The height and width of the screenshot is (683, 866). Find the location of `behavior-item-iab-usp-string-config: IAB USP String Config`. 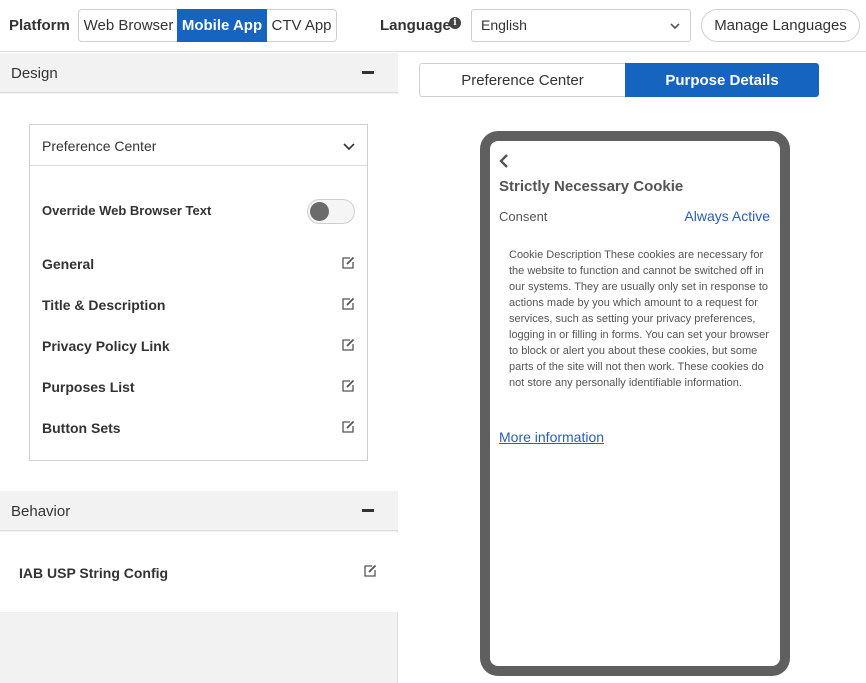

behavior-item-iab-usp-string-config: IAB USP String Config is located at coordinates (93, 573).